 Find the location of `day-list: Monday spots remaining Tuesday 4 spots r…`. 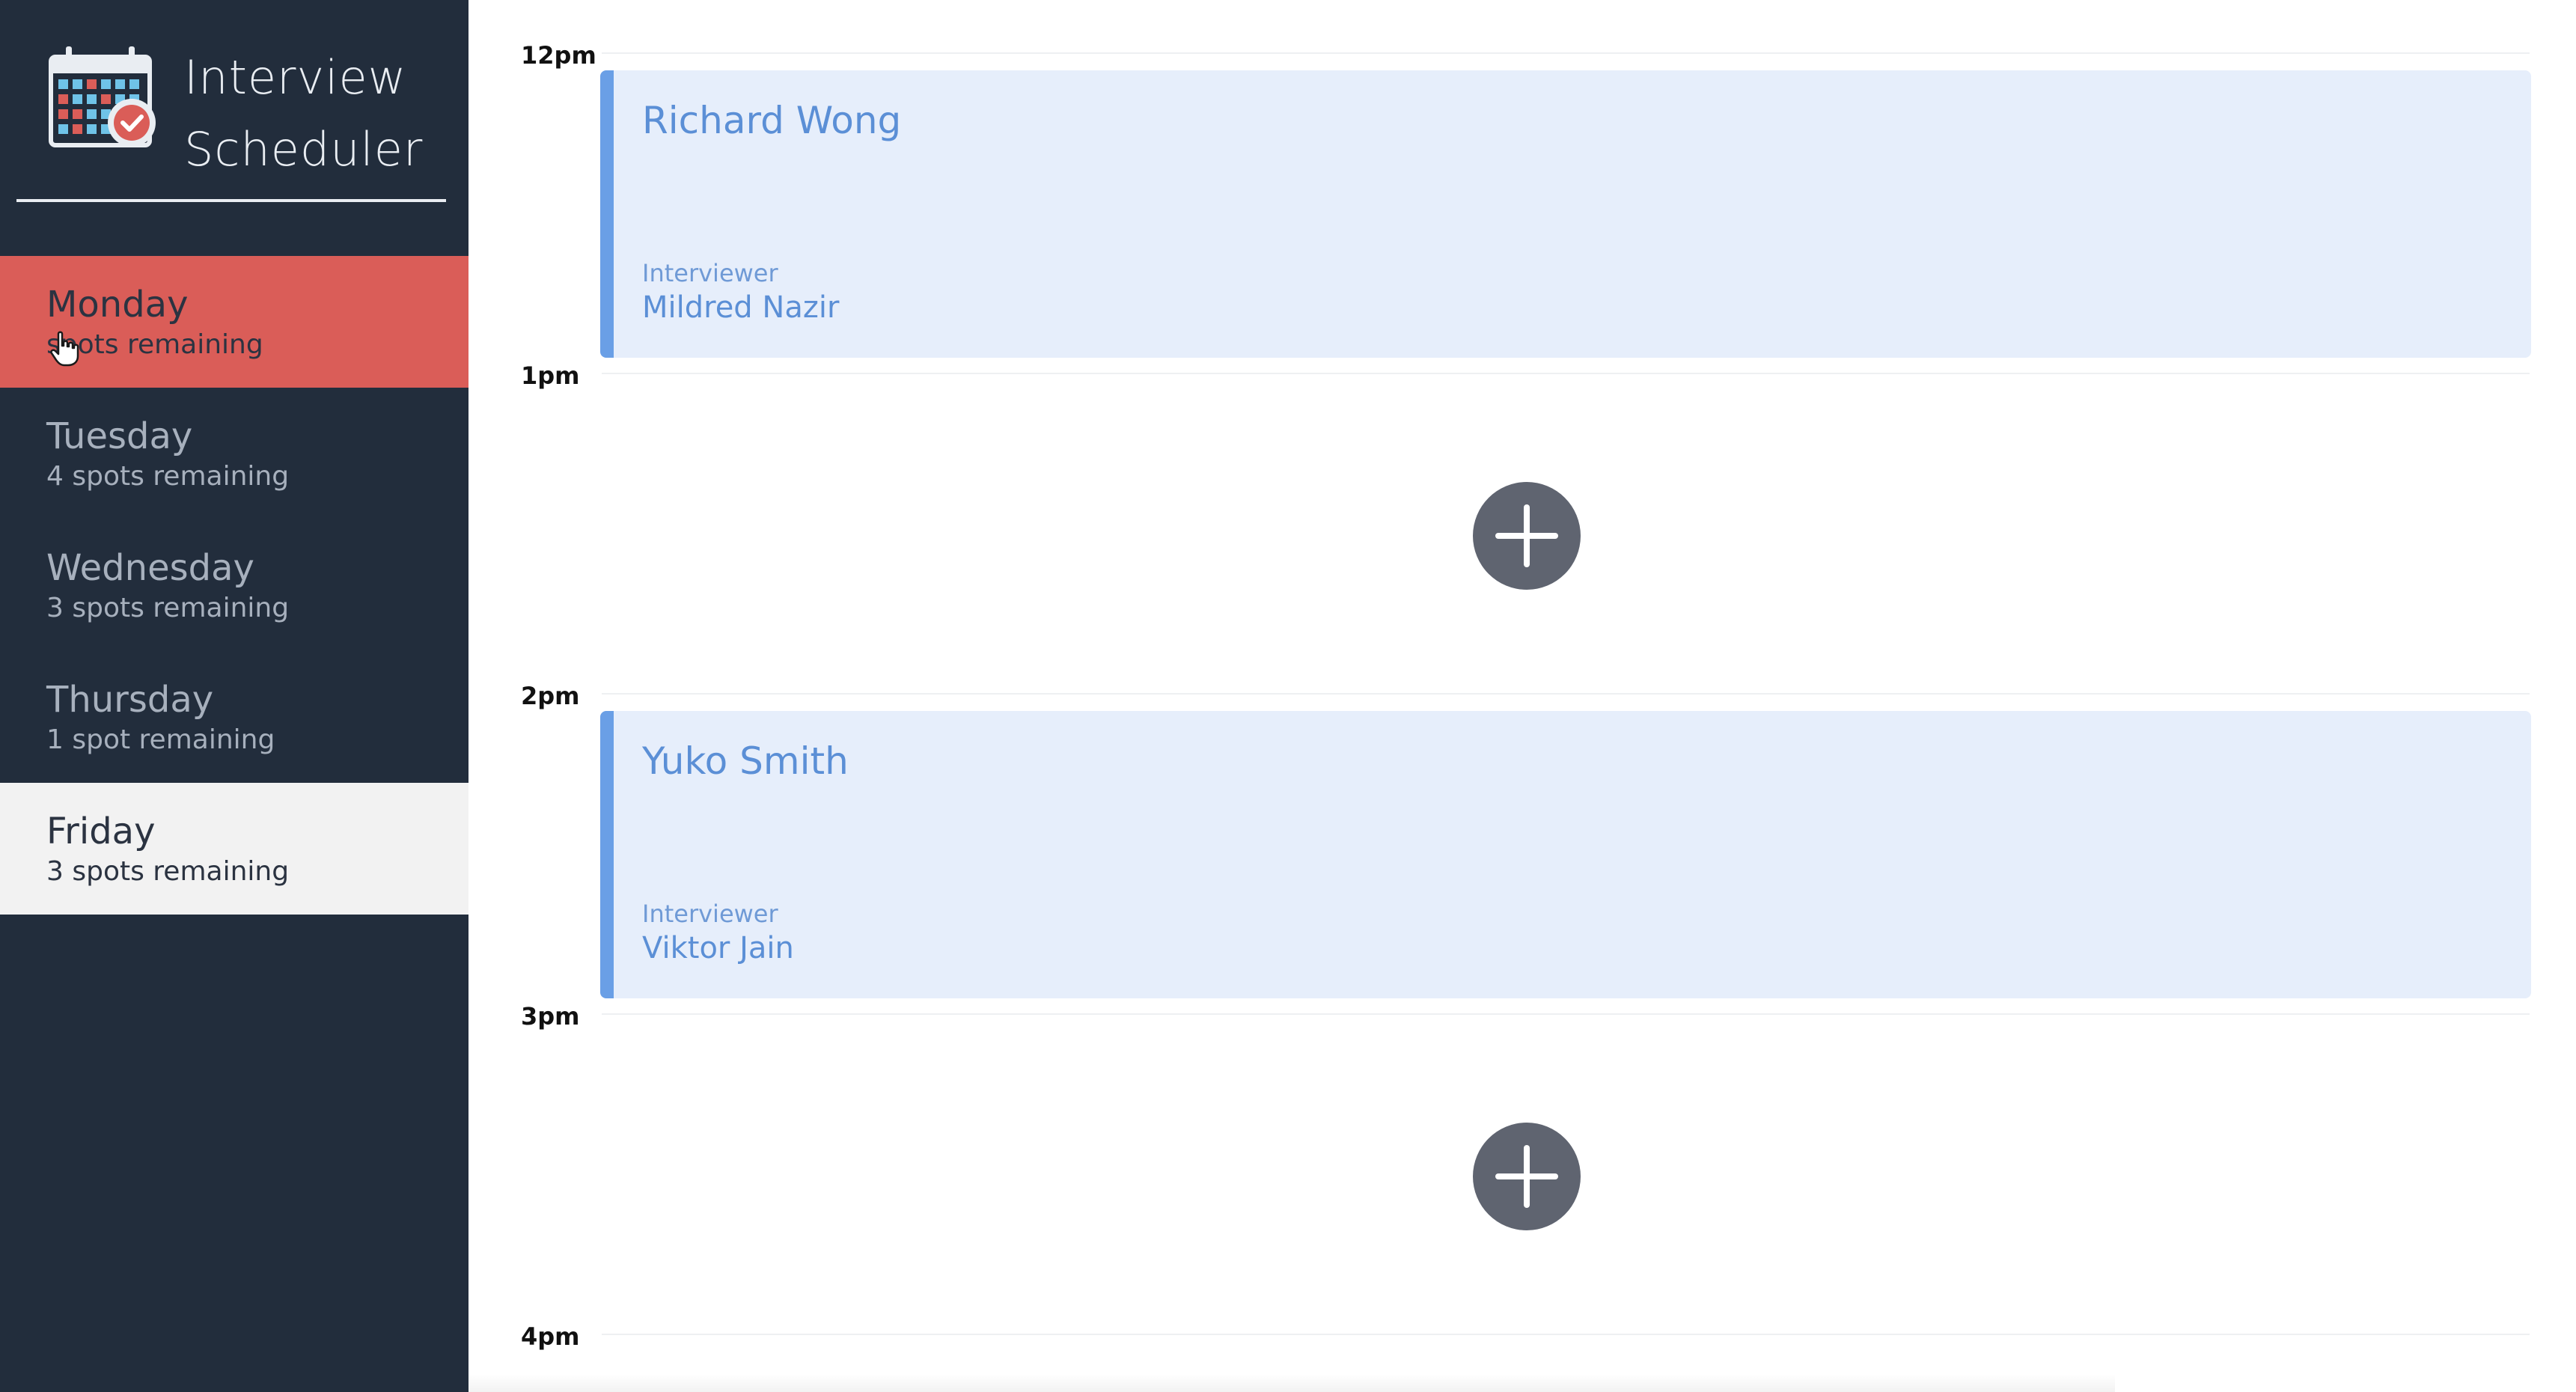

day-list: Monday spots remaining Tuesday 4 spots r… is located at coordinates (234, 585).